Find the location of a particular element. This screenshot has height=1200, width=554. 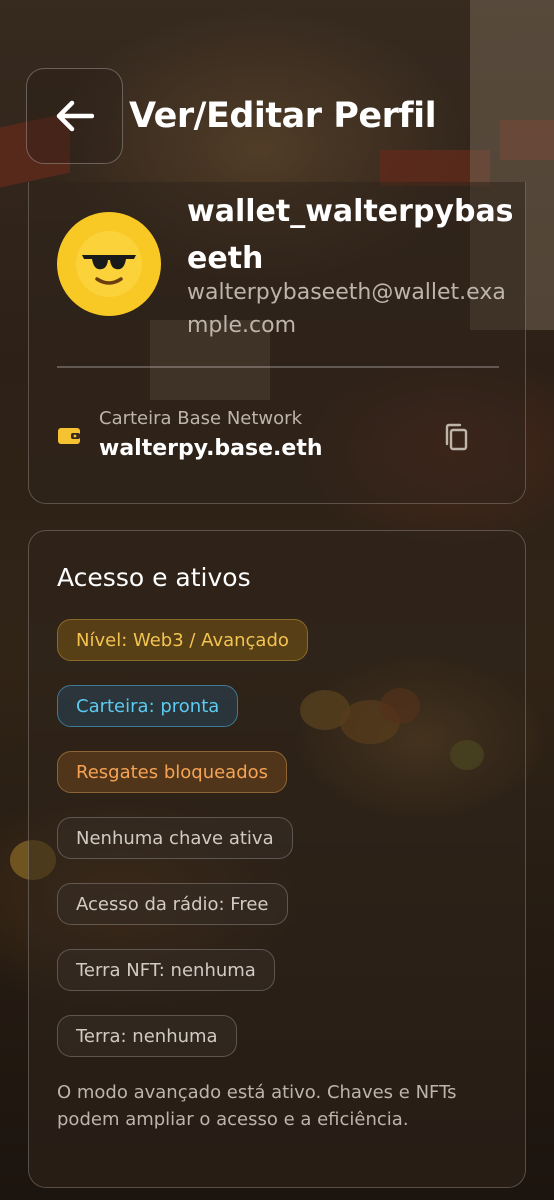

land-nft-badge: Terra NFT: nenhuma is located at coordinates (166, 970).